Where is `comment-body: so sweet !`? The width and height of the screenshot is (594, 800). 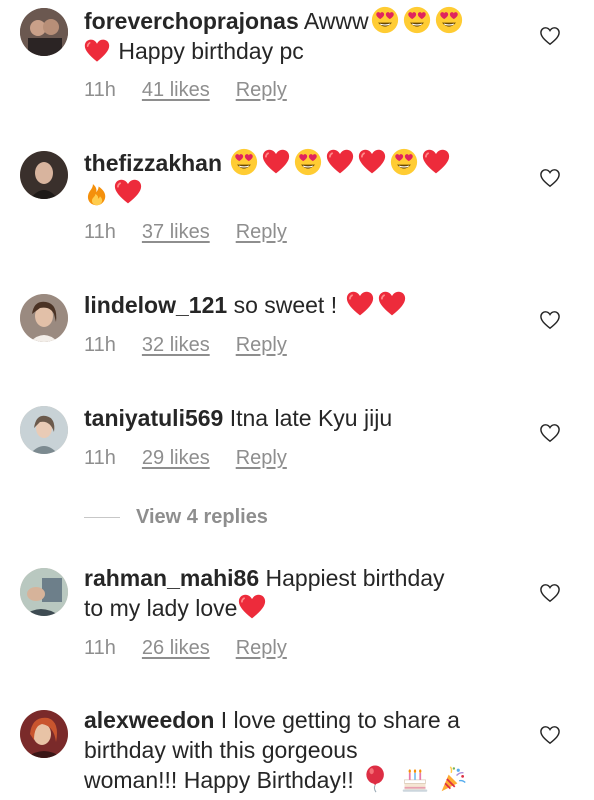
comment-body: so sweet ! is located at coordinates (285, 305).